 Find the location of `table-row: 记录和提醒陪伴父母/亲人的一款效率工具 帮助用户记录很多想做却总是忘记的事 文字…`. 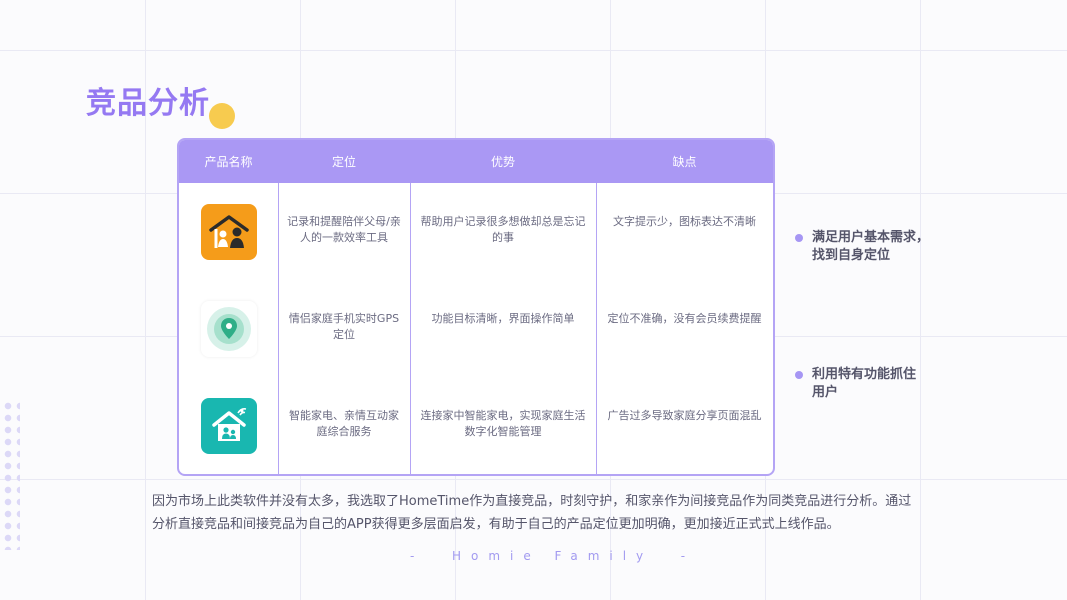

table-row: 记录和提醒陪伴父母/亲人的一款效率工具 帮助用户记录很多想做却总是忘记的事 文字… is located at coordinates (476, 231).